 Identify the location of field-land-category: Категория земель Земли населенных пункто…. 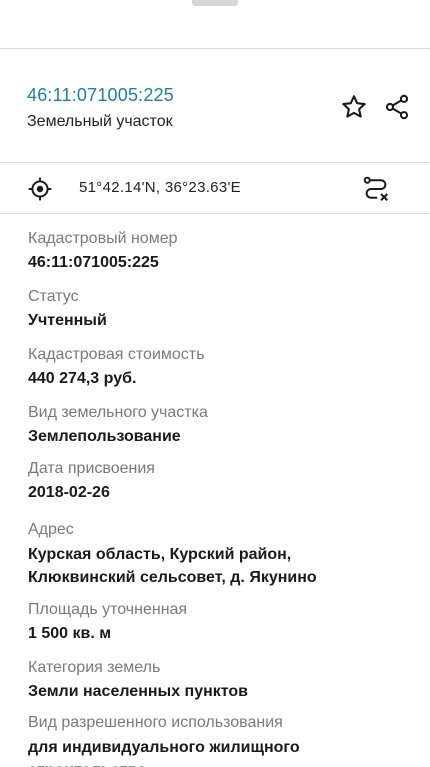
(218, 680).